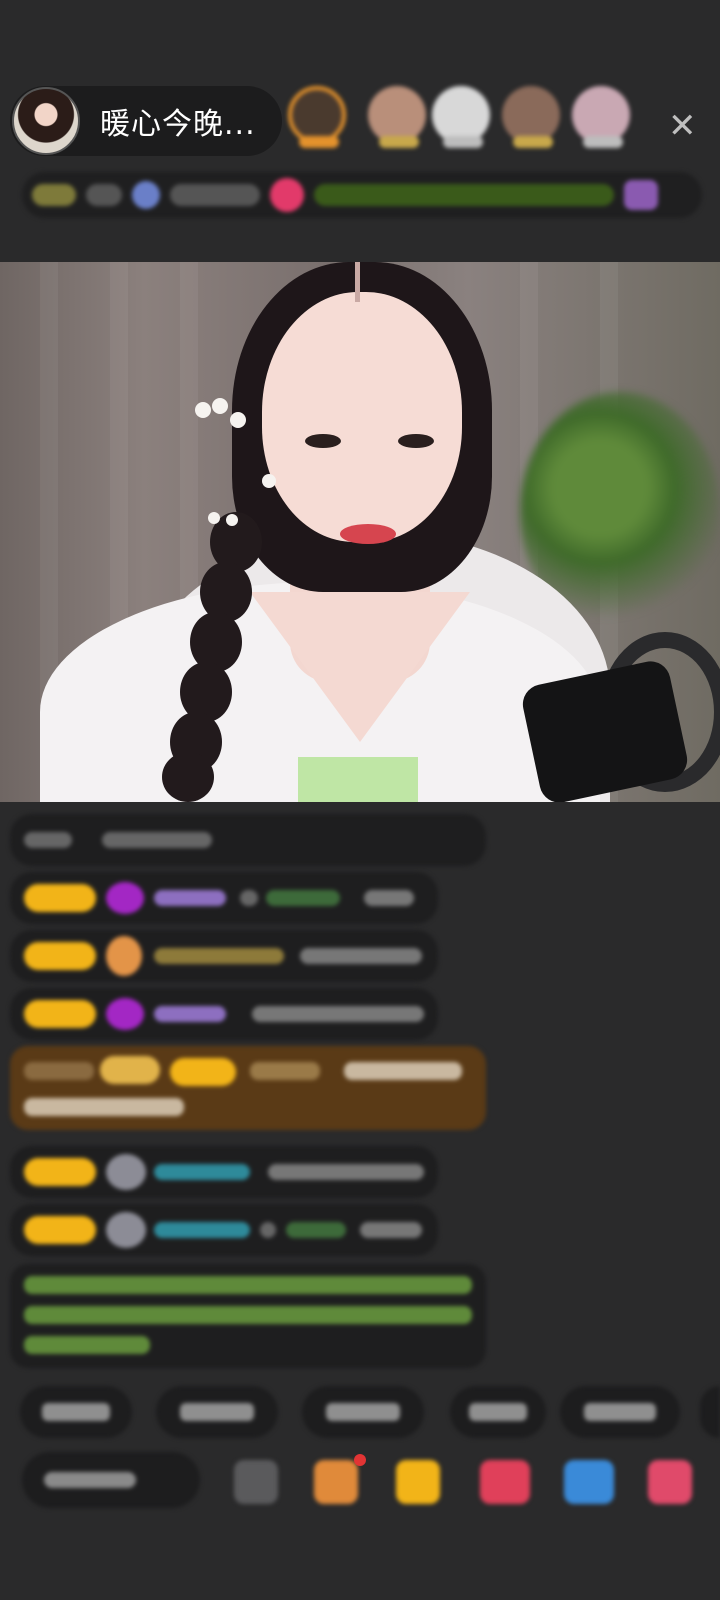 The image size is (720, 1600). I want to click on host-avatar, so click(46, 121).